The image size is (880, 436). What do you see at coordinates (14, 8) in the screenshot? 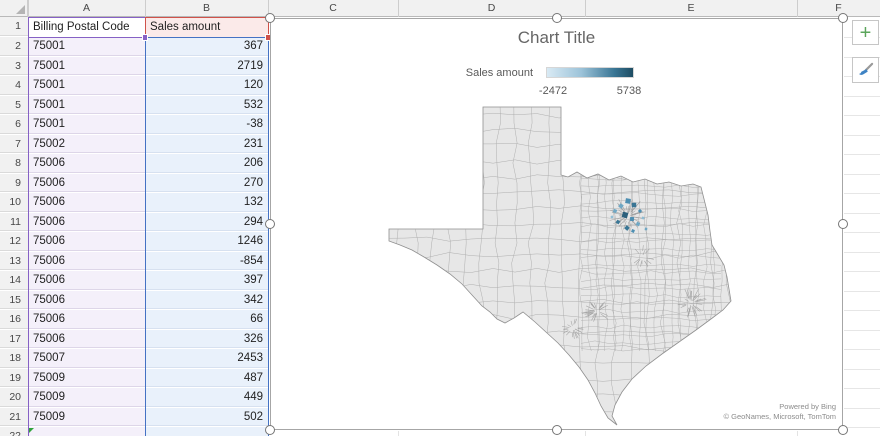
I see `select-all-button` at bounding box center [14, 8].